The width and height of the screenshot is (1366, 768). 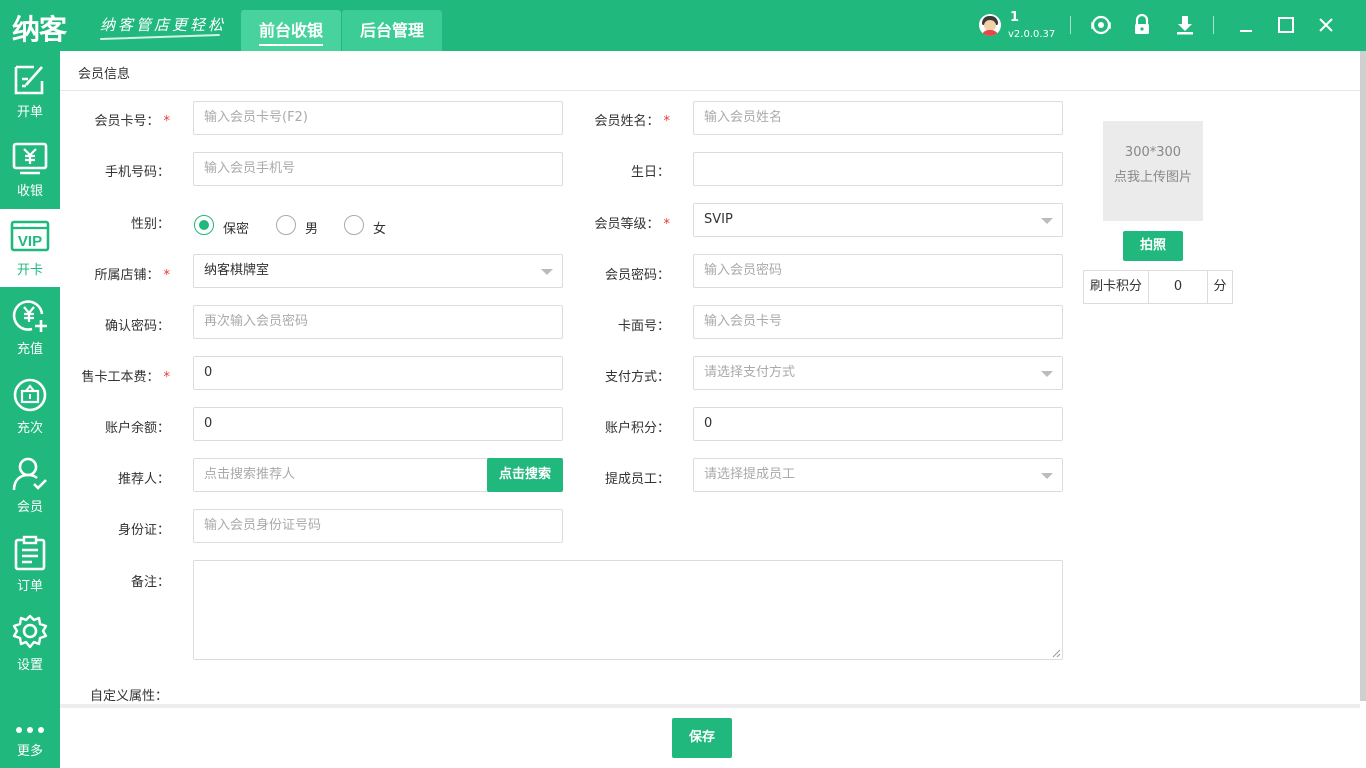 I want to click on sidebar: 开单 收银 VIP 开卡 充值 充次 会员 订单 设置 更多, so click(x=30, y=409).